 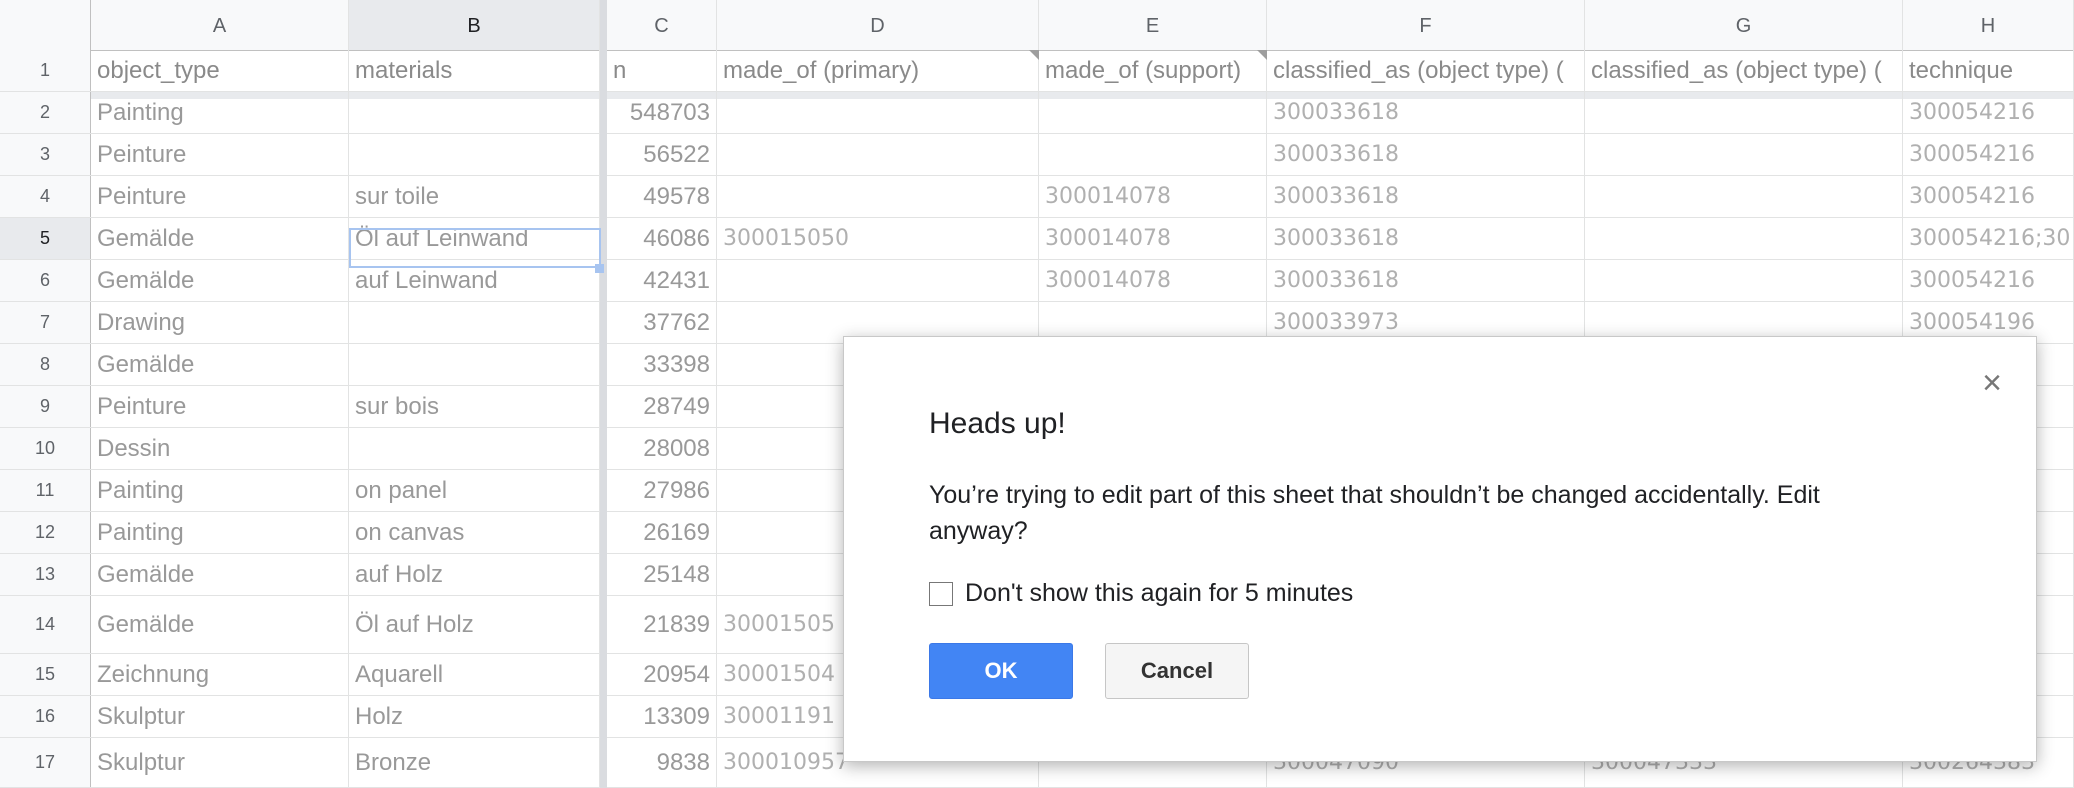 What do you see at coordinates (474, 196) in the screenshot?
I see `cell: sur toile` at bounding box center [474, 196].